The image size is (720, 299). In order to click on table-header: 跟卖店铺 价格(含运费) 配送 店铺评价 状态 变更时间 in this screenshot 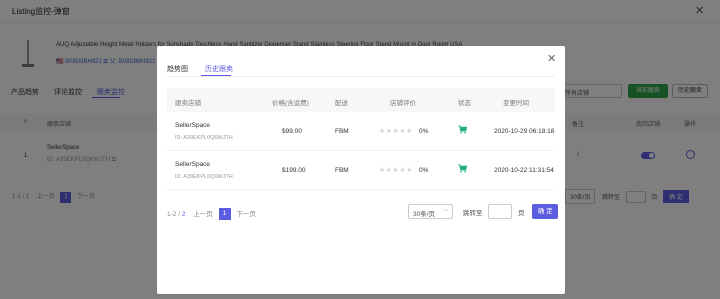, I will do `click(361, 100)`.